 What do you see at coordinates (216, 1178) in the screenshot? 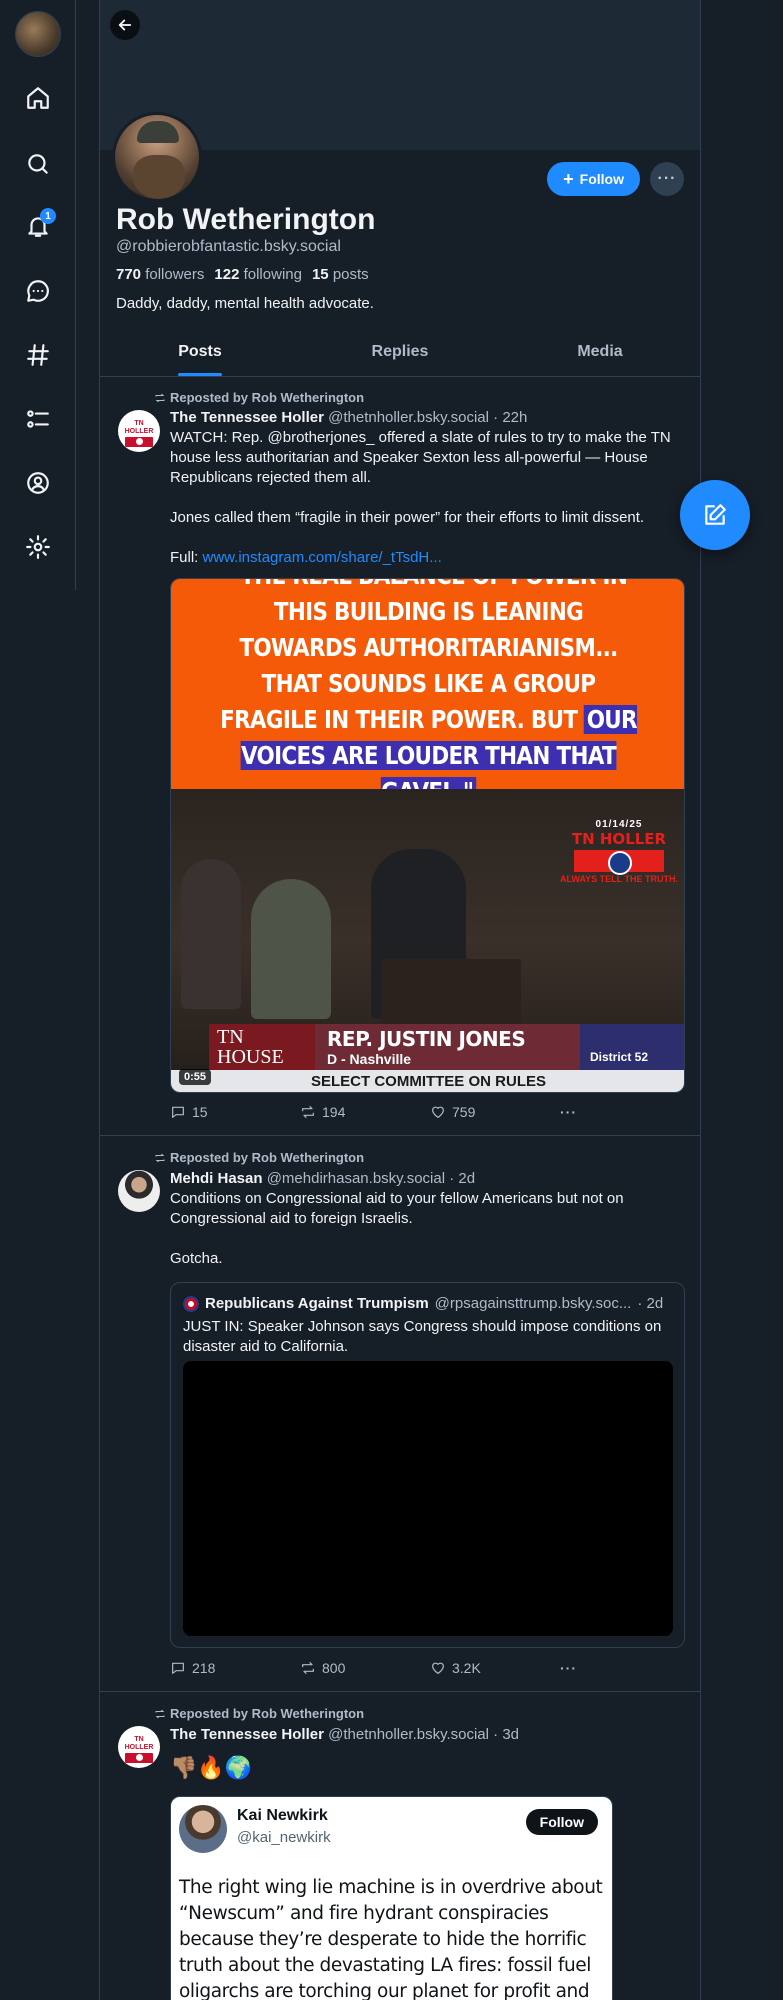
I see `author-name: Mehdi Hasan` at bounding box center [216, 1178].